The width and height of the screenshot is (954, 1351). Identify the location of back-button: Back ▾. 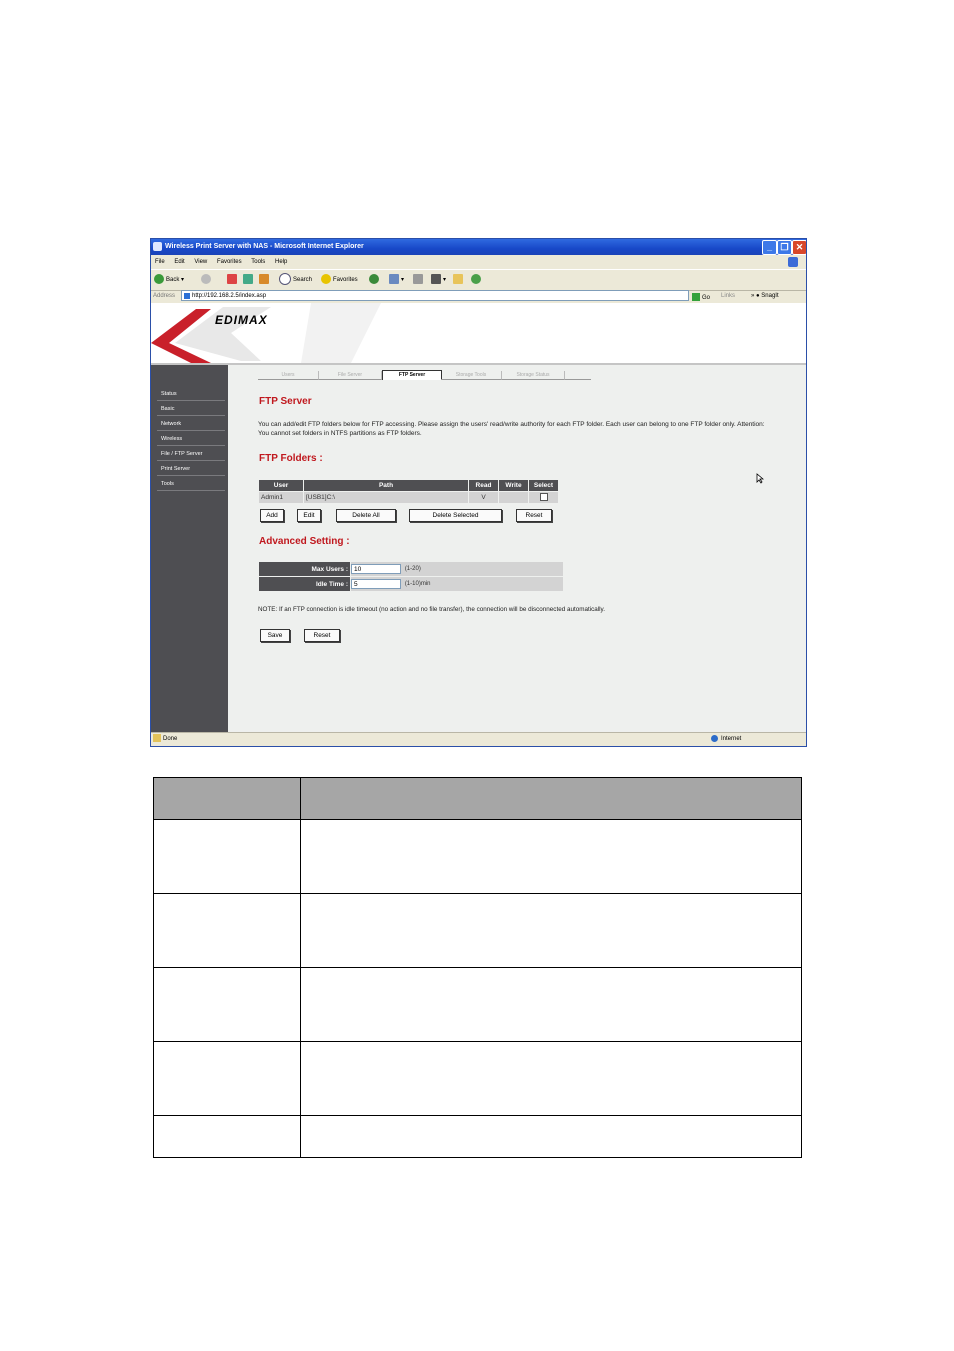
(169, 280).